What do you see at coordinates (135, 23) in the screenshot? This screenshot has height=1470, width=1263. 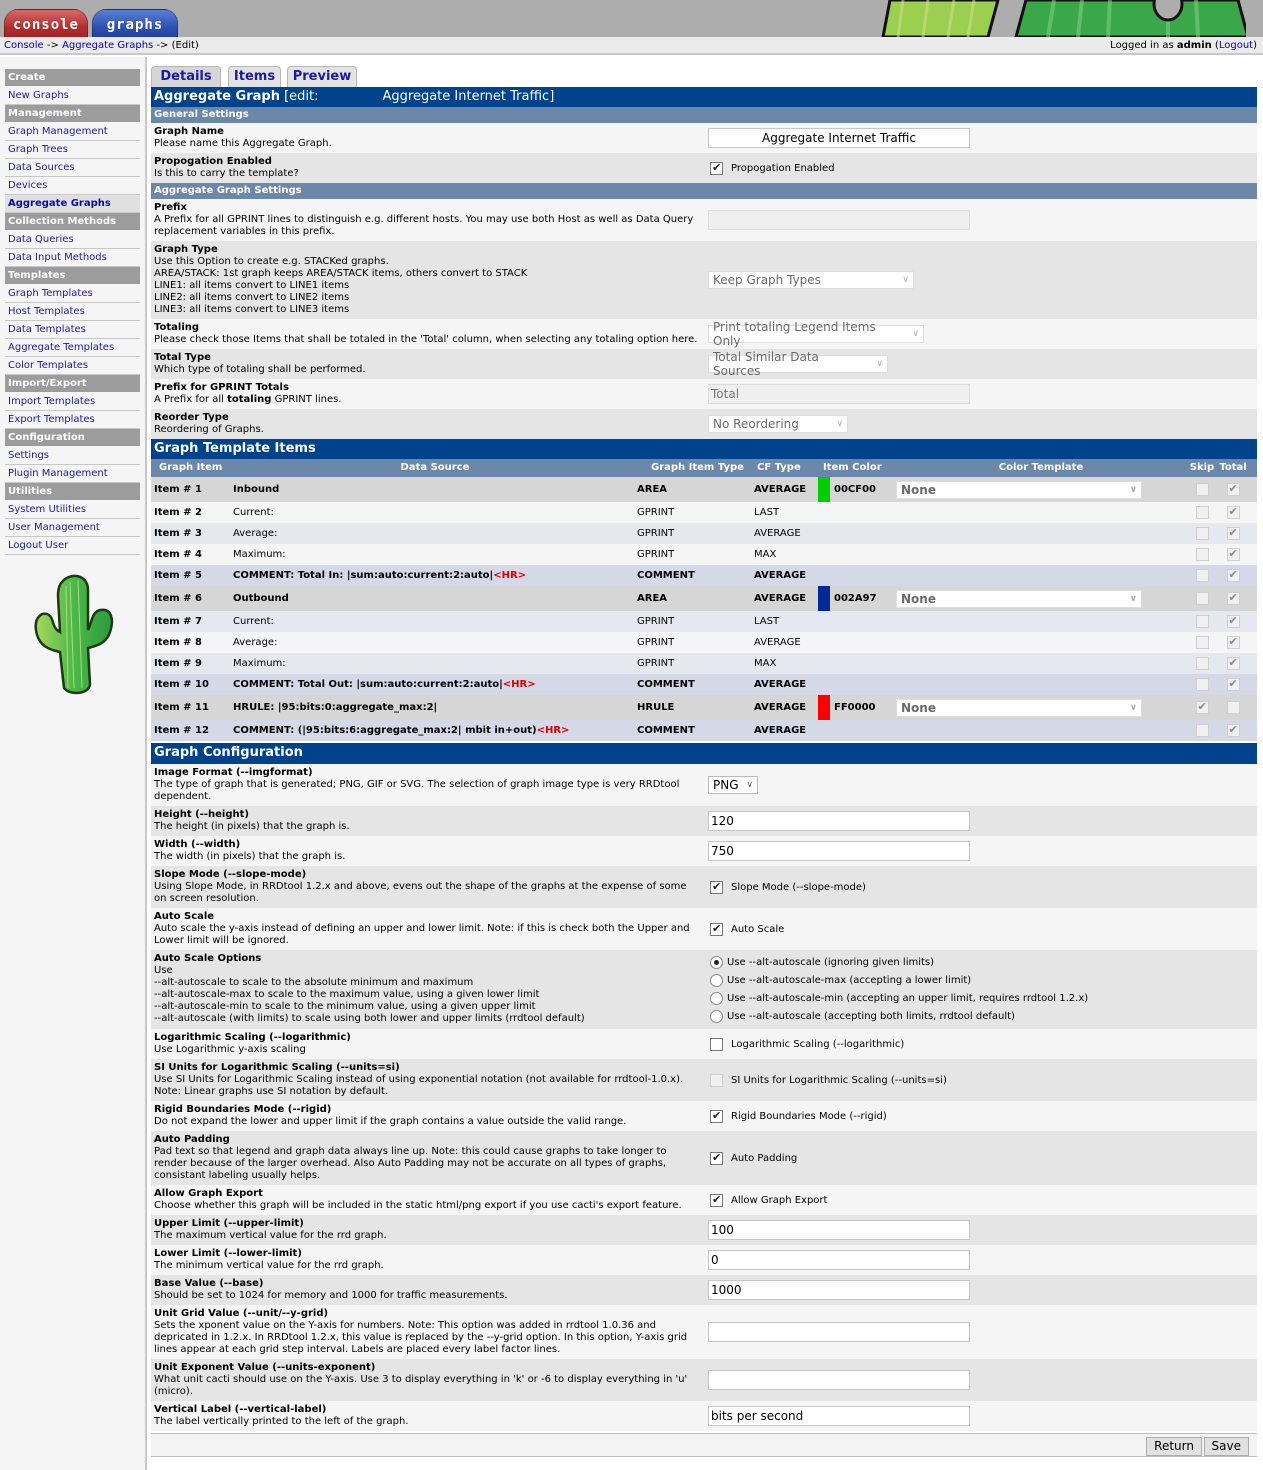 I see `graphs-tab: graphs` at bounding box center [135, 23].